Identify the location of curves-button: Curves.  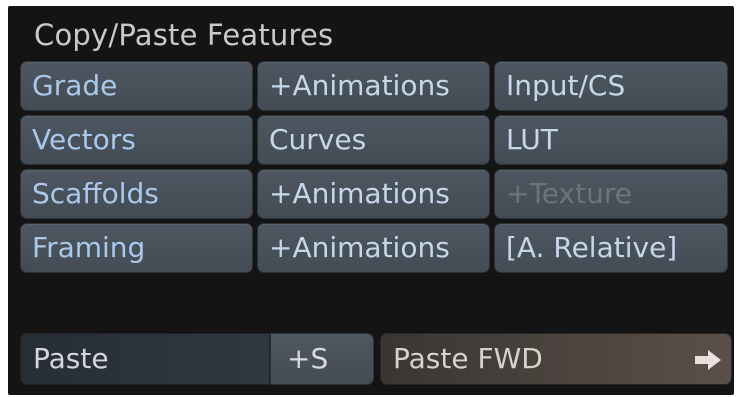
(373, 140).